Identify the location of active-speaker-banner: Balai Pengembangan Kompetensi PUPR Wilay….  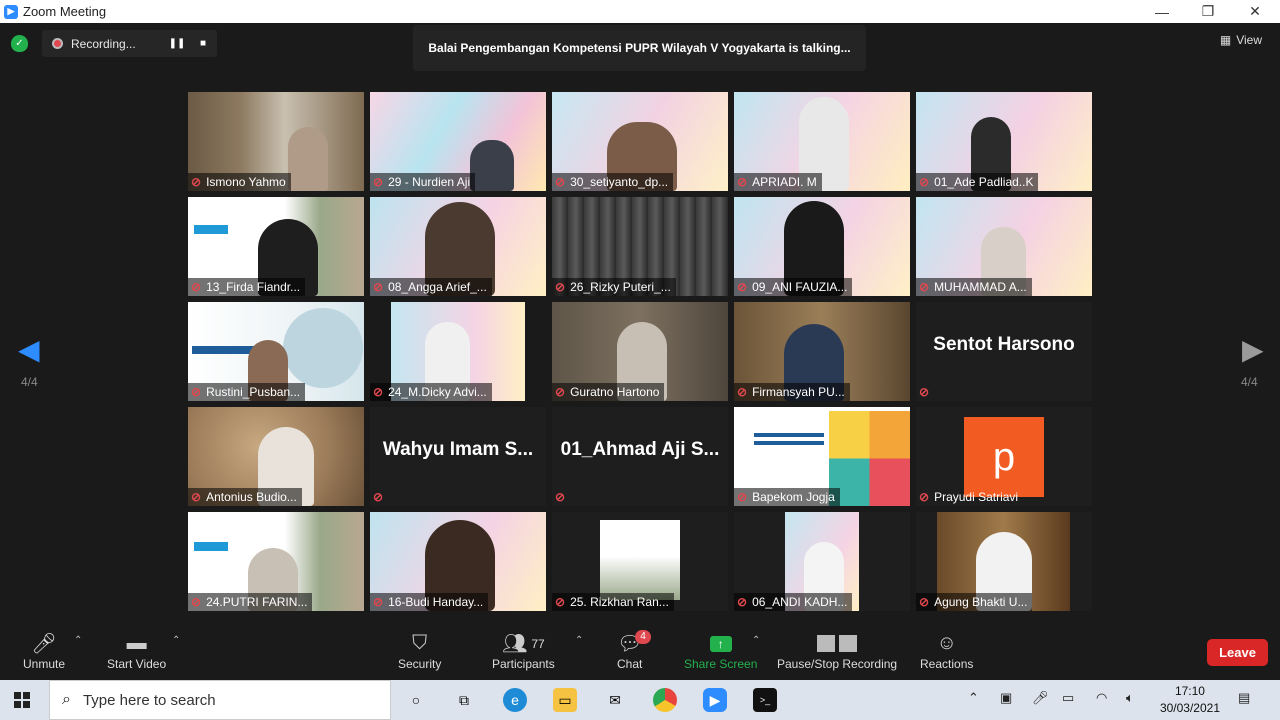
(639, 48).